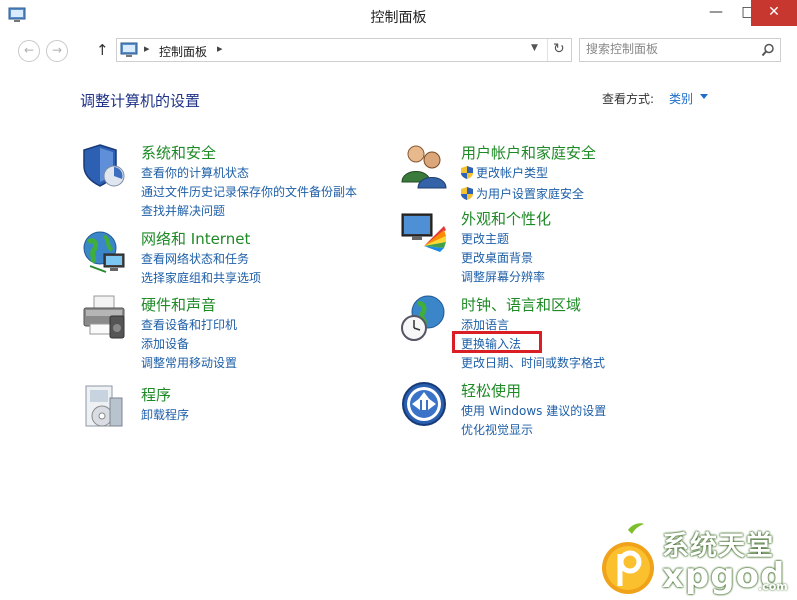 This screenshot has width=797, height=600. Describe the element at coordinates (716, 13) in the screenshot. I see `minimize-button: —` at that location.